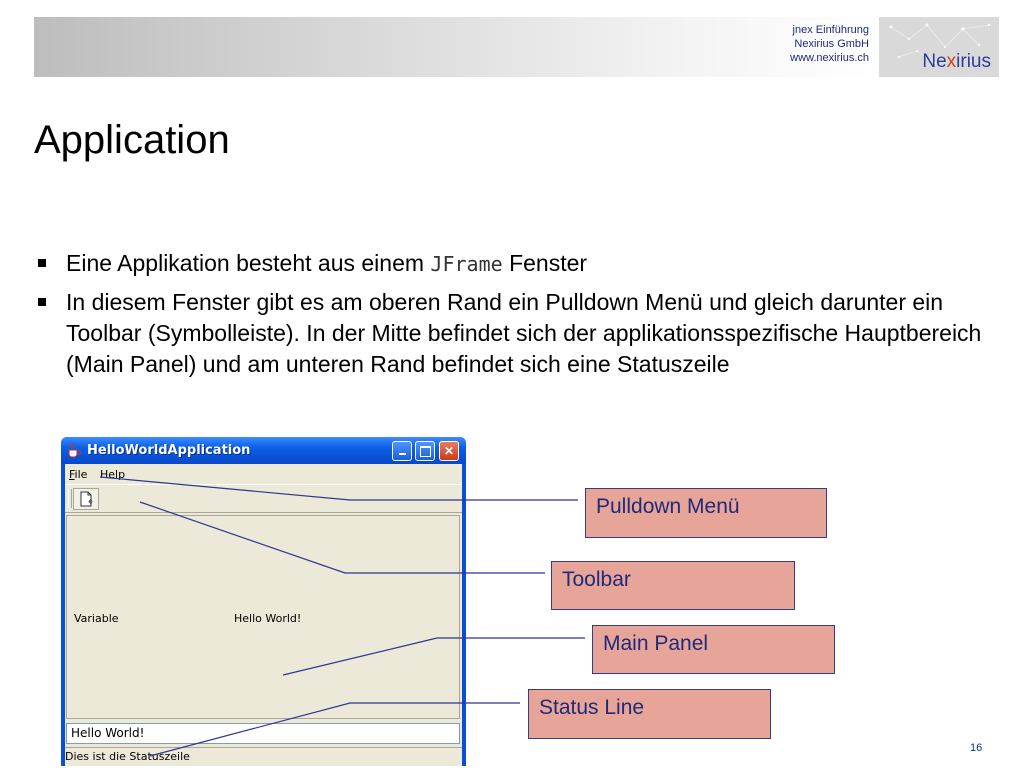 The image size is (1024, 768). I want to click on main-panel: Variable Hello World!, so click(263, 617).